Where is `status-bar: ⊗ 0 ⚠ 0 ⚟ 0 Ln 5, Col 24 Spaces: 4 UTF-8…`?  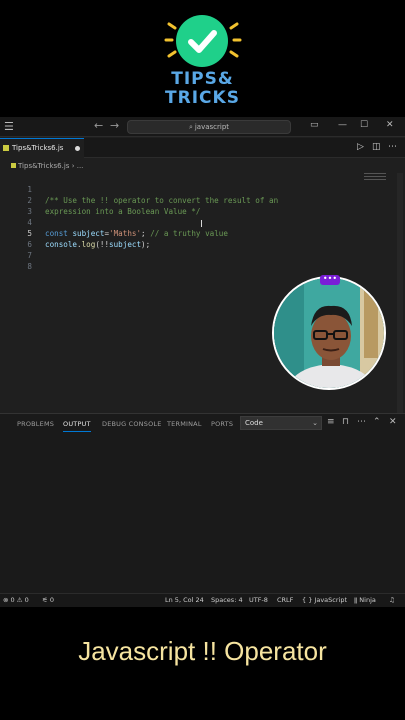 status-bar: ⊗ 0 ⚠ 0 ⚟ 0 Ln 5, Col 24 Spaces: 4 UTF-8… is located at coordinates (202, 600).